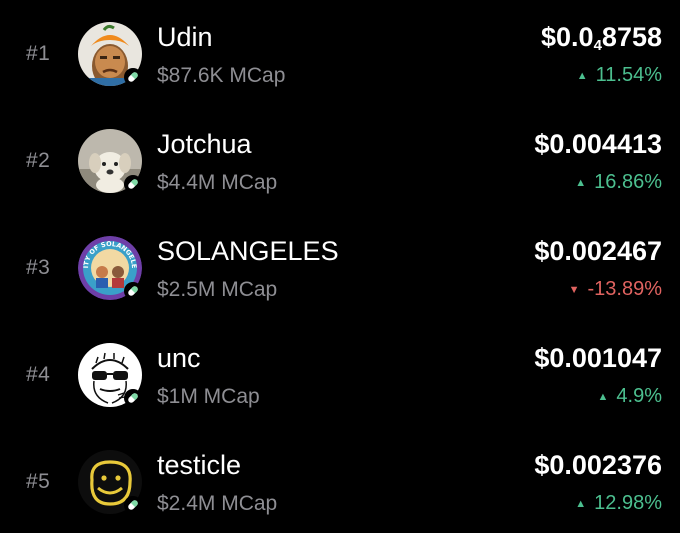 Image resolution: width=680 pixels, height=533 pixels. What do you see at coordinates (110, 268) in the screenshot?
I see `token-avatar: CITY OF SOLANGELES` at bounding box center [110, 268].